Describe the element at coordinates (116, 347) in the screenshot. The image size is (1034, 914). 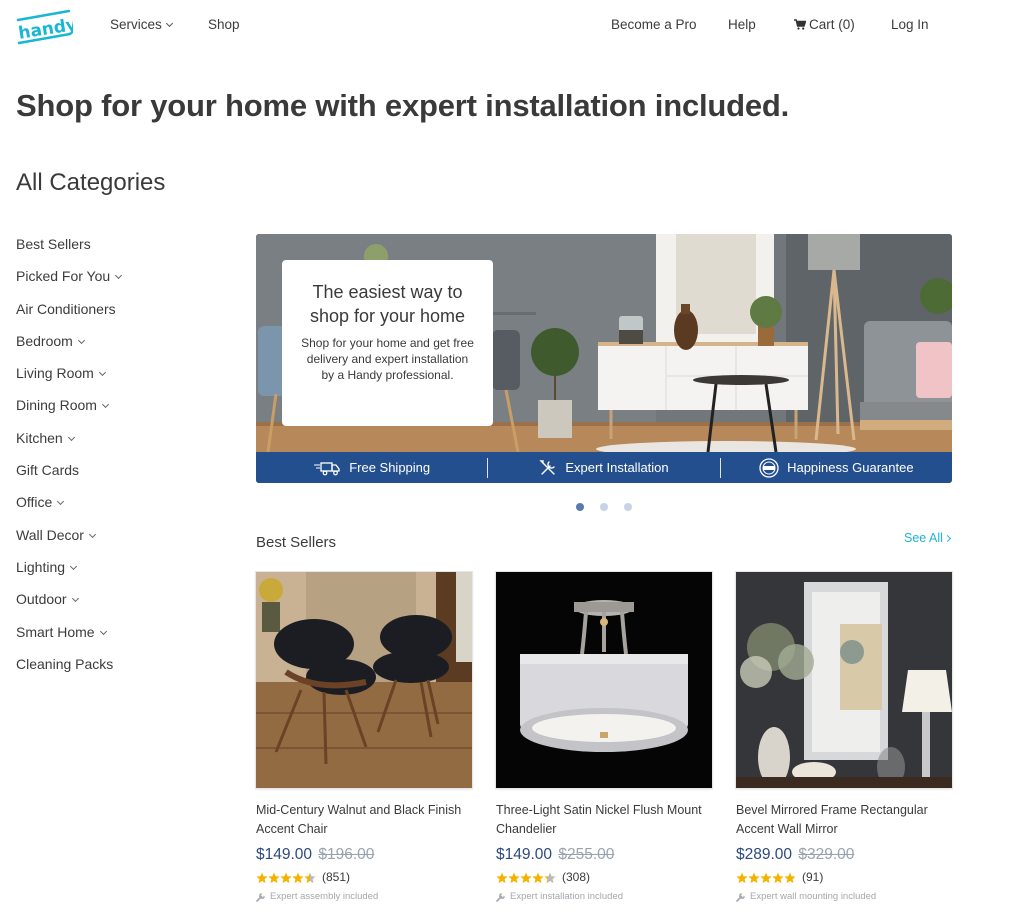
I see `sidebar-item-bedroom: Bedroom` at that location.